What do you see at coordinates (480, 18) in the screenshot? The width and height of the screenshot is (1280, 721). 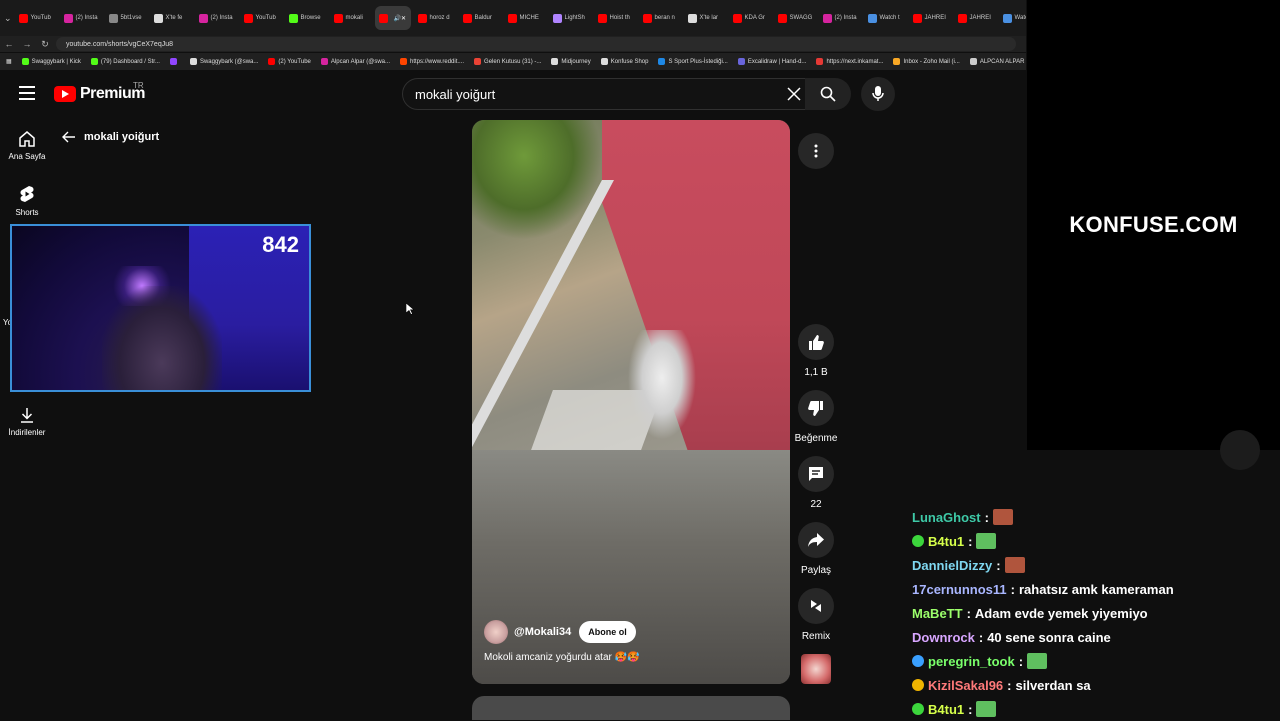 I see `browser-tab: Baldur` at bounding box center [480, 18].